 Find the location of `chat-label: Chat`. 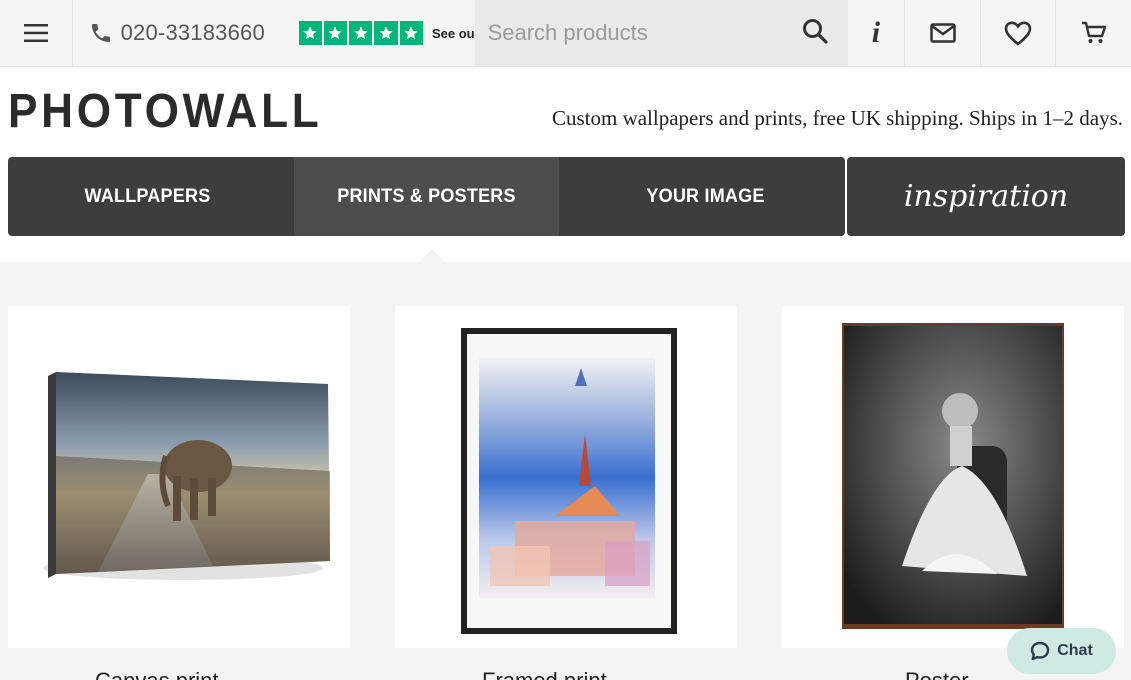

chat-label: Chat is located at coordinates (1075, 650).